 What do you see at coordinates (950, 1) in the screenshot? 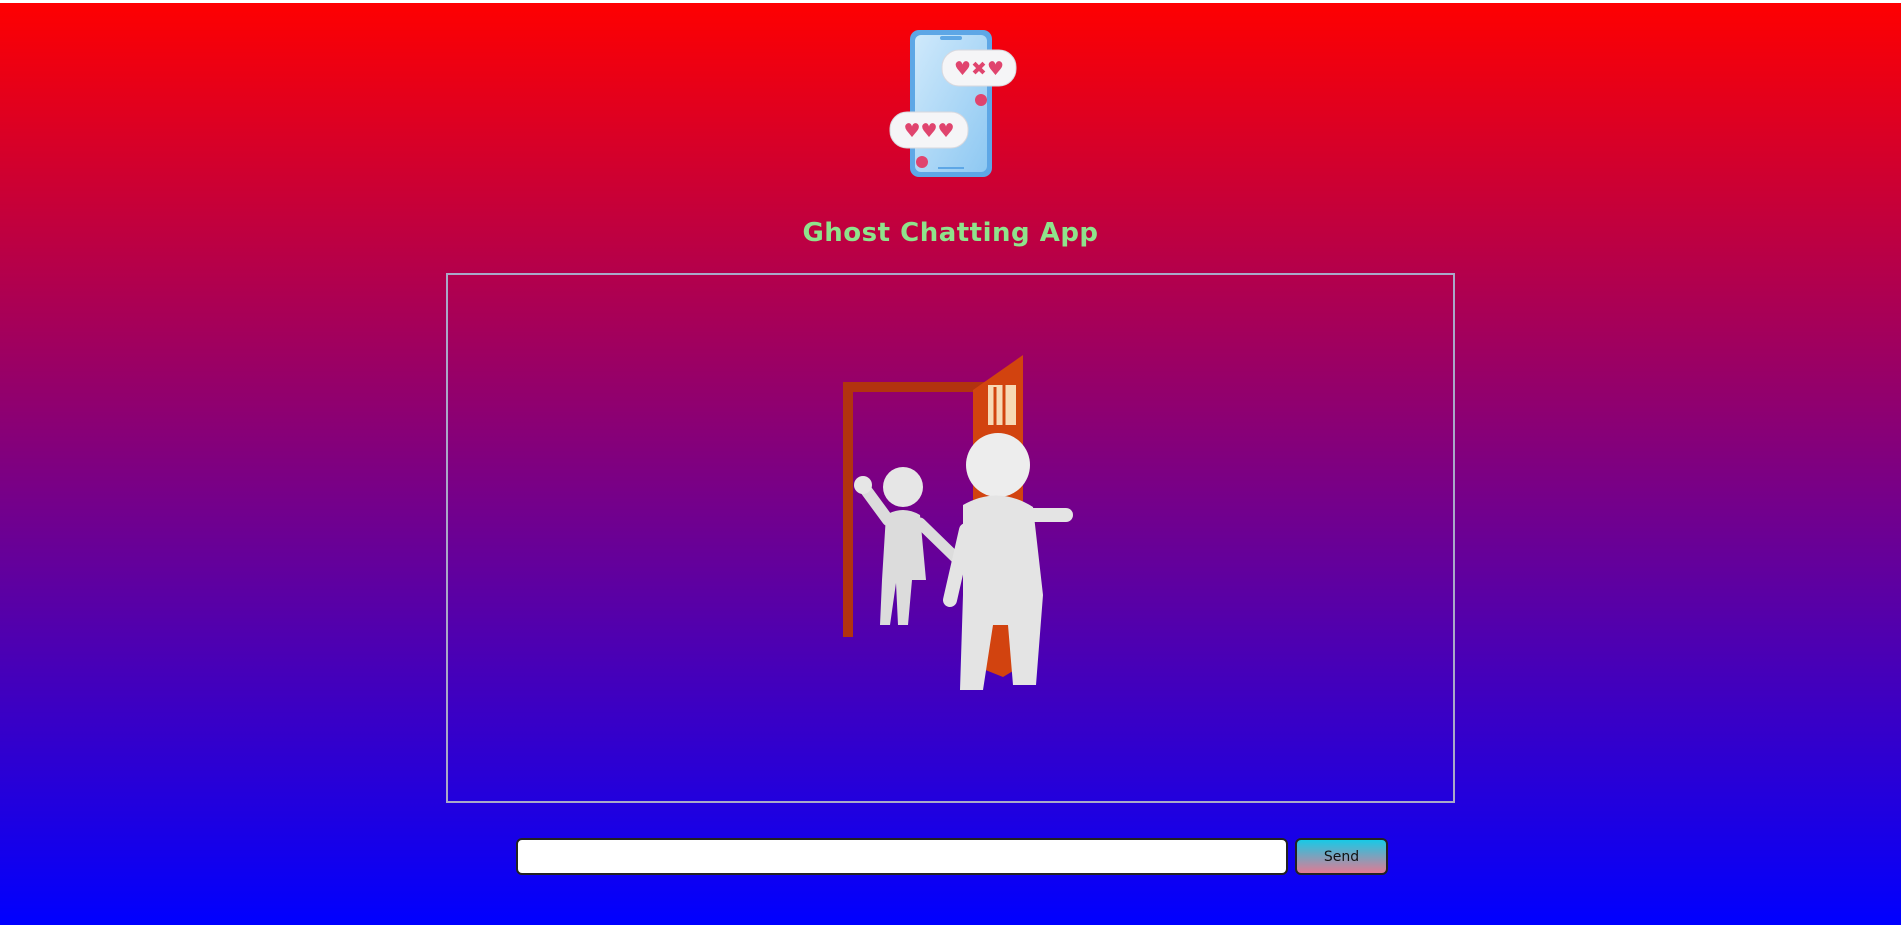
I see `top-strip` at bounding box center [950, 1].